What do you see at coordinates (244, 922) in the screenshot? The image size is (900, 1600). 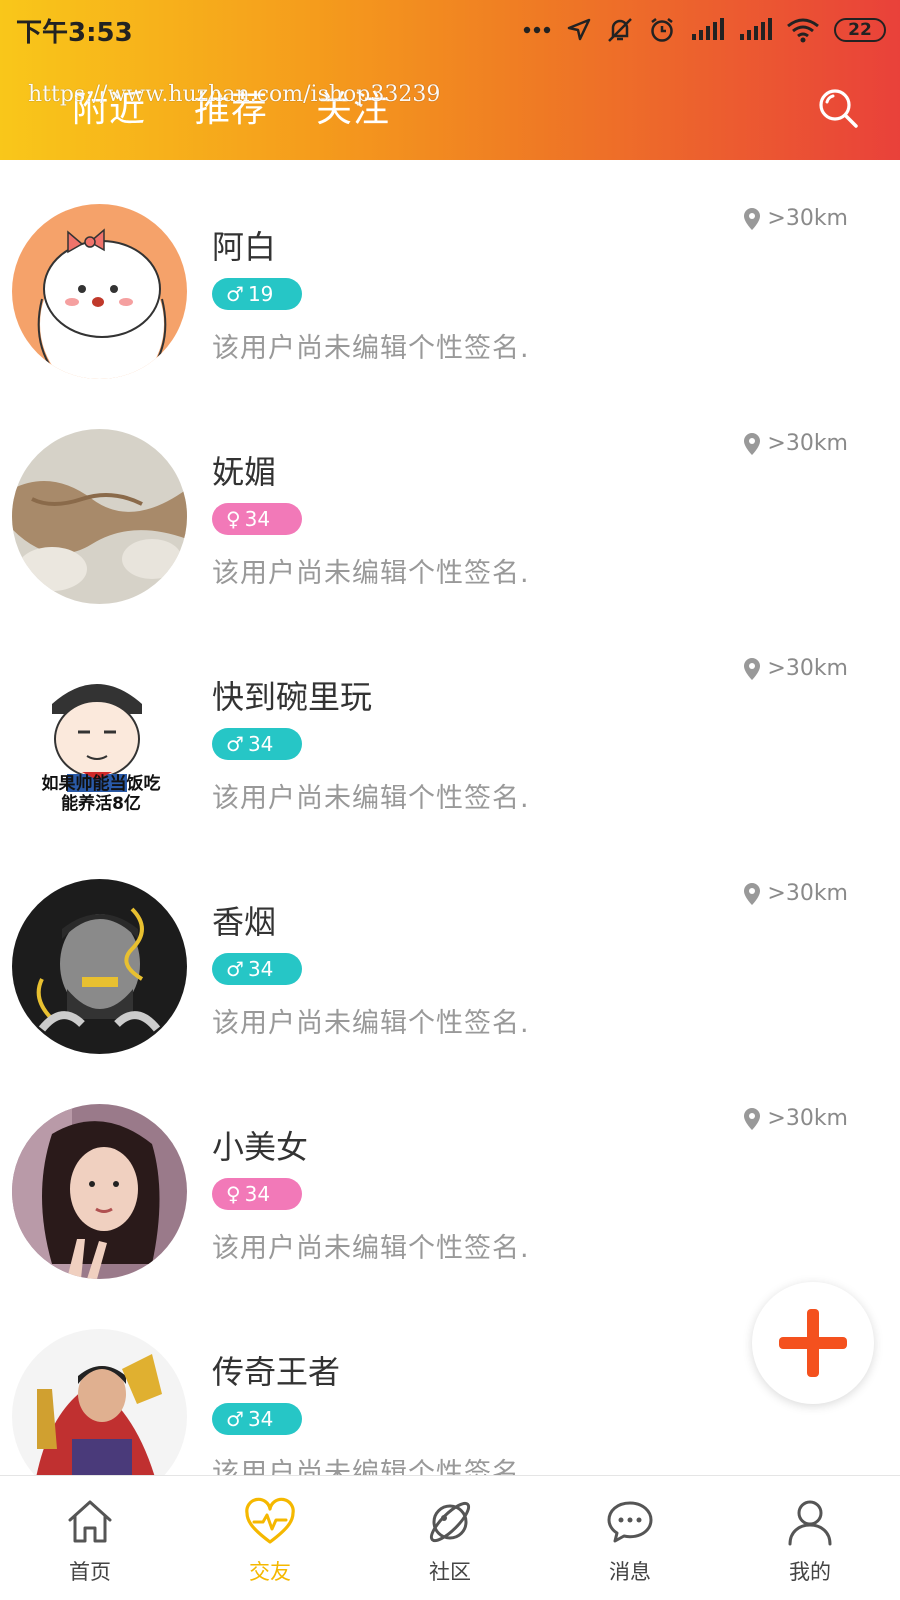 I see `user-name: 香烟` at bounding box center [244, 922].